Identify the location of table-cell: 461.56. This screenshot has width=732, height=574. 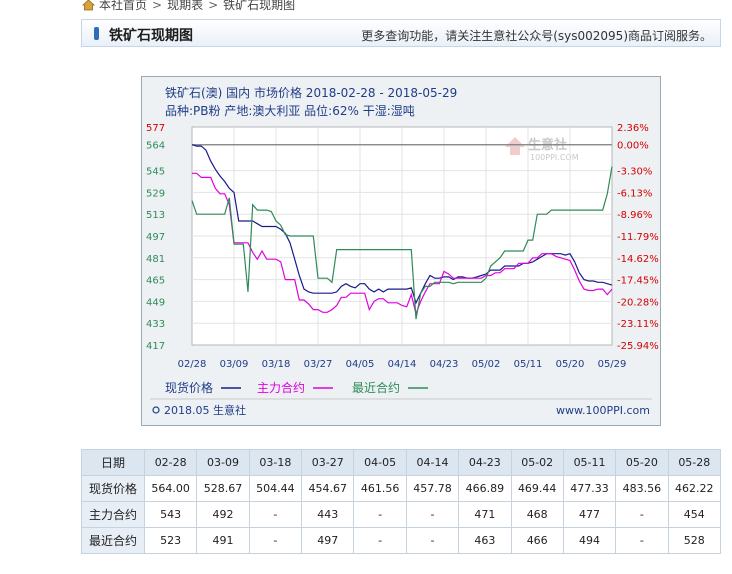
(380, 488).